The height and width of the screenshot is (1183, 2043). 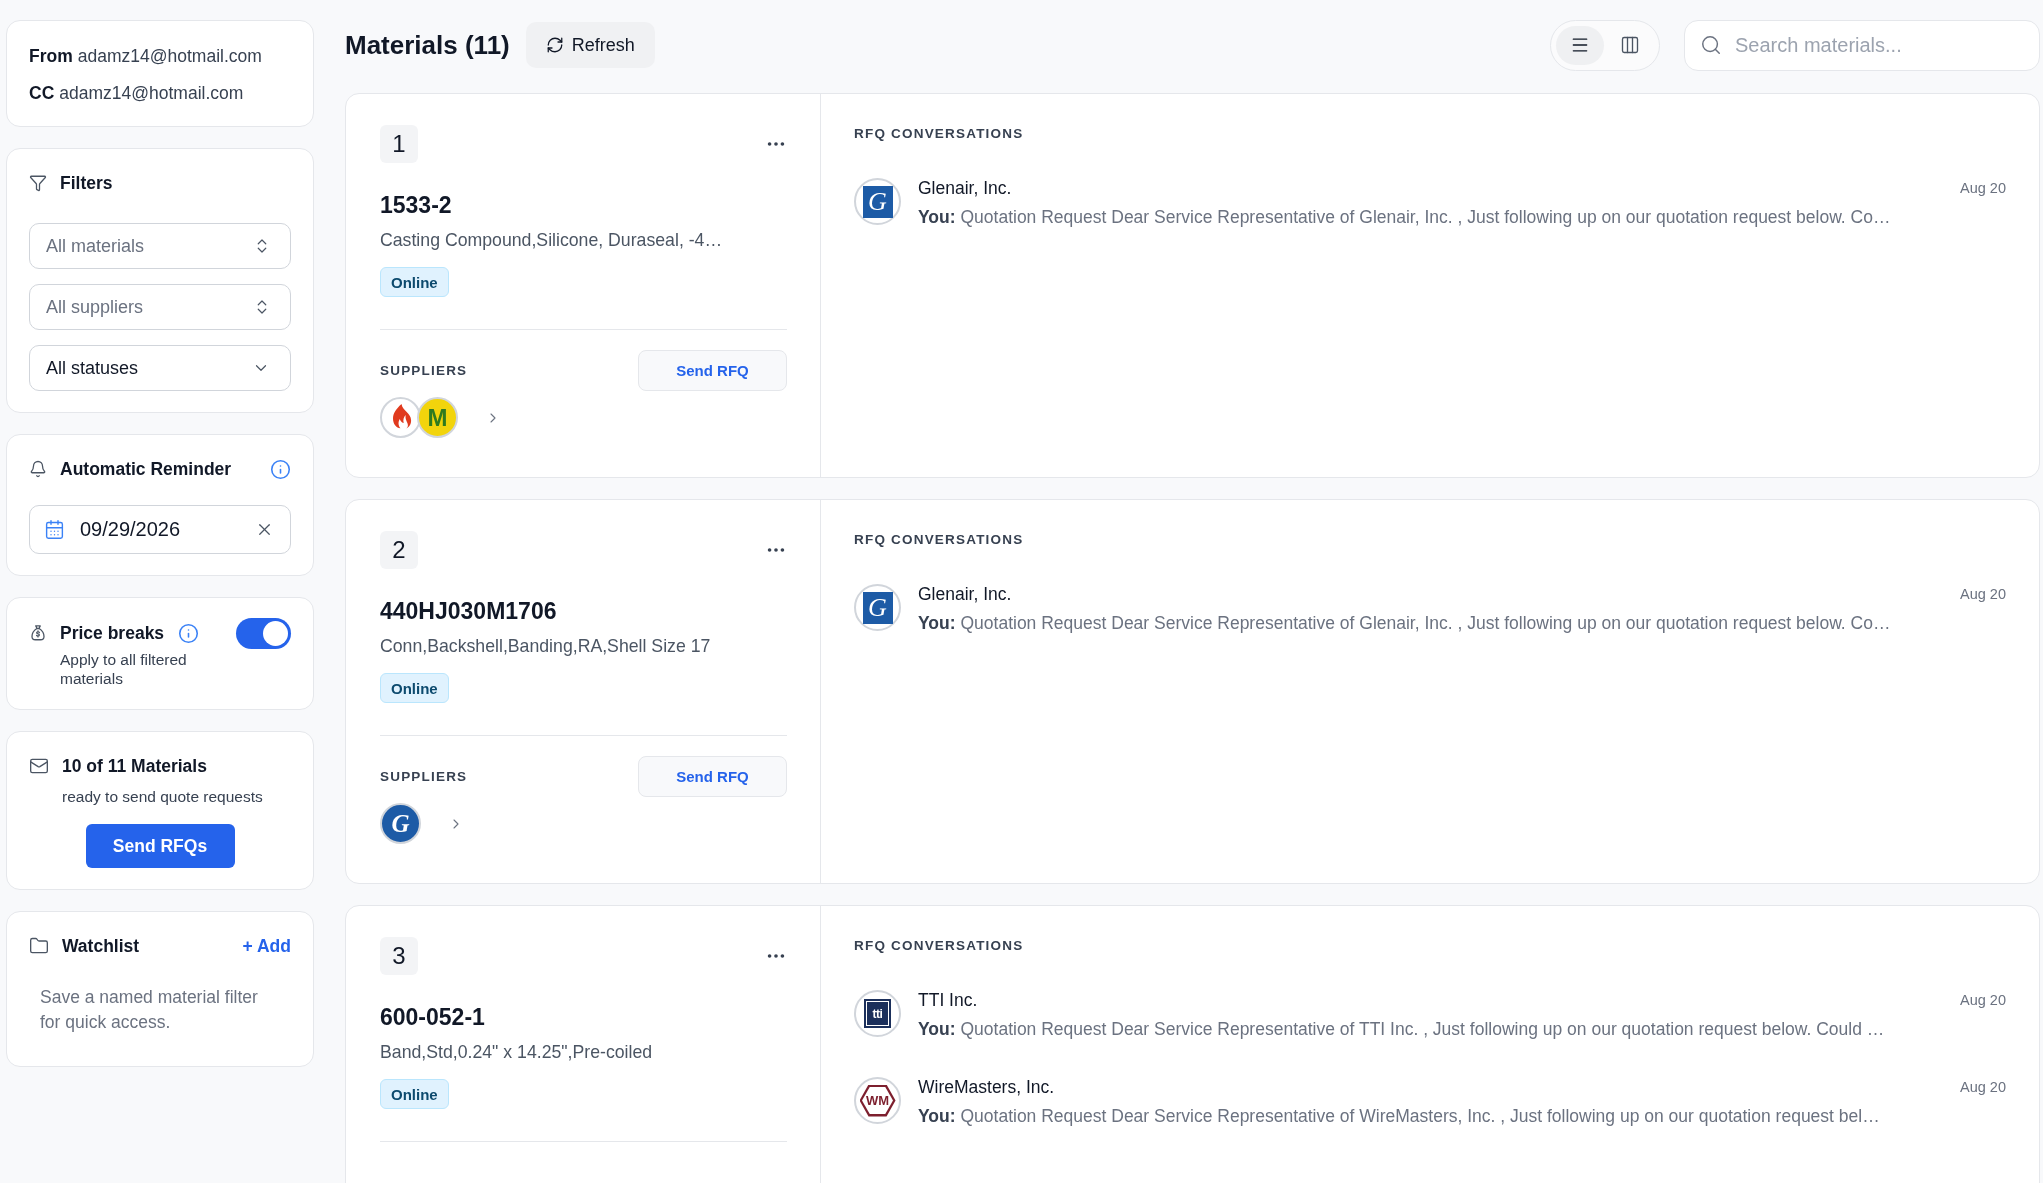 What do you see at coordinates (38, 183) in the screenshot?
I see `filter-icon` at bounding box center [38, 183].